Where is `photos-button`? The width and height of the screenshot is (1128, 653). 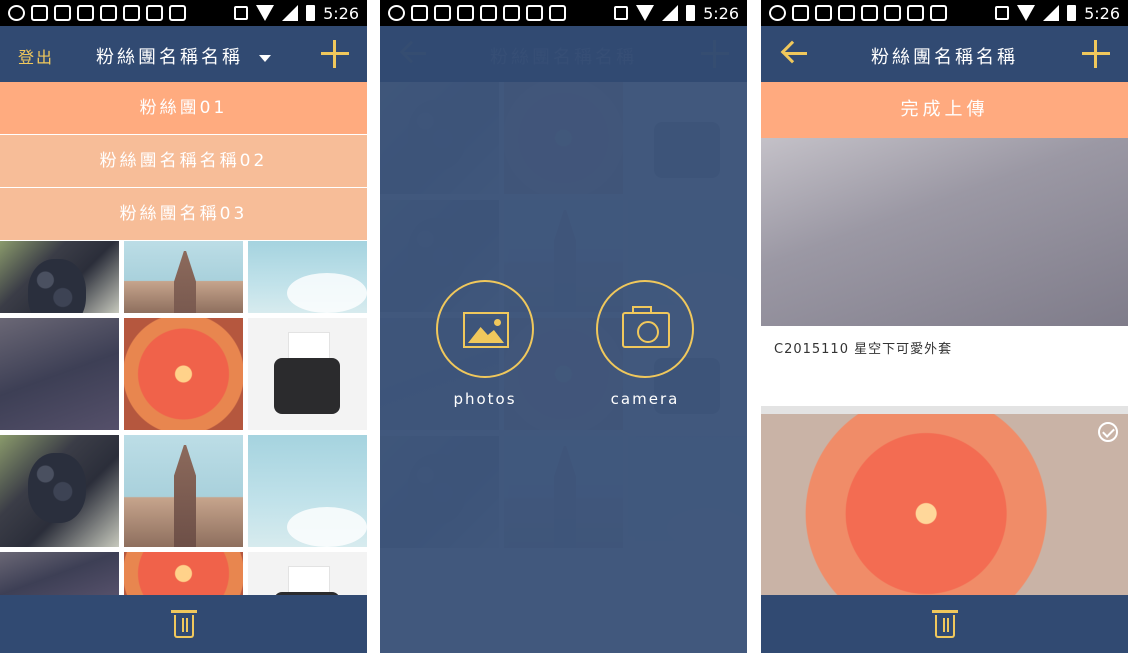 photos-button is located at coordinates (485, 329).